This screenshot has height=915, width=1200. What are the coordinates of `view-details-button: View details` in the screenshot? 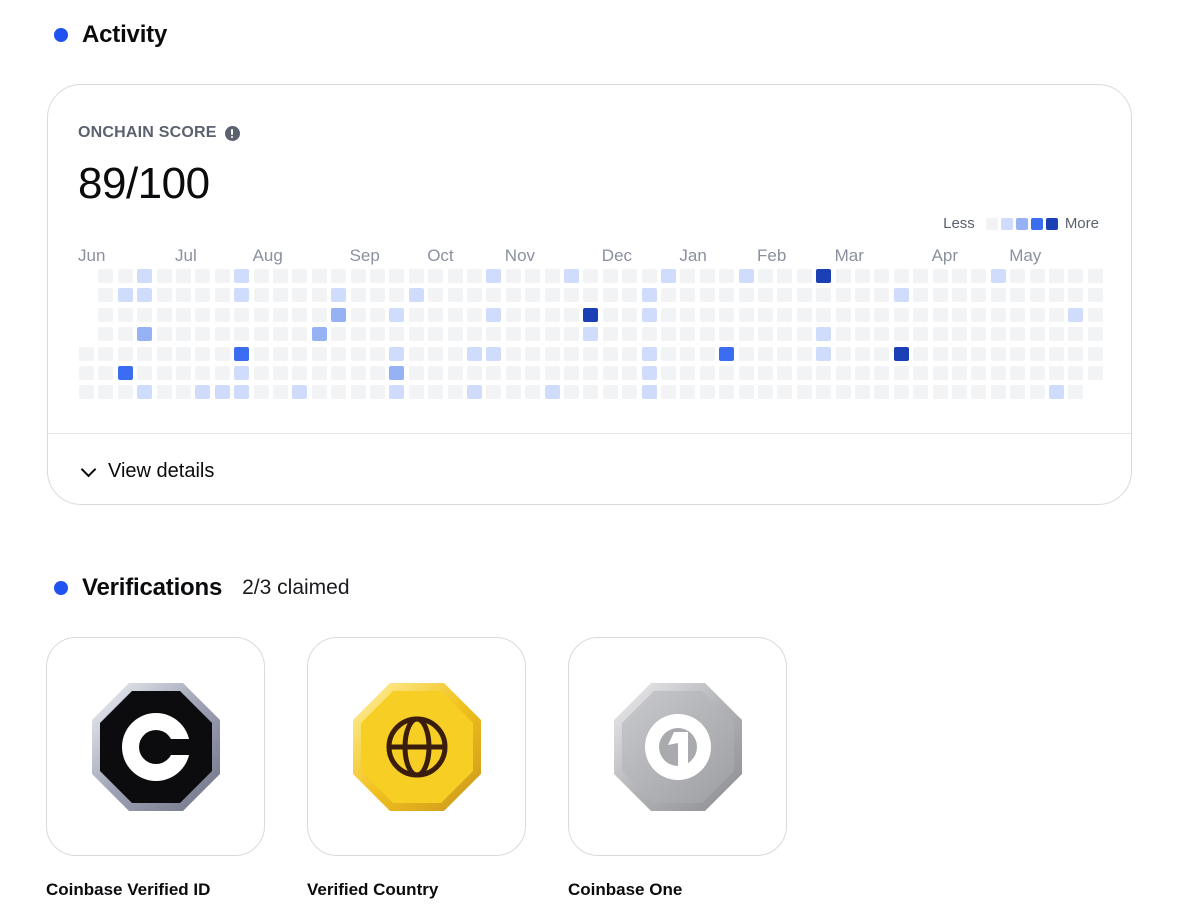 It's located at (147, 471).